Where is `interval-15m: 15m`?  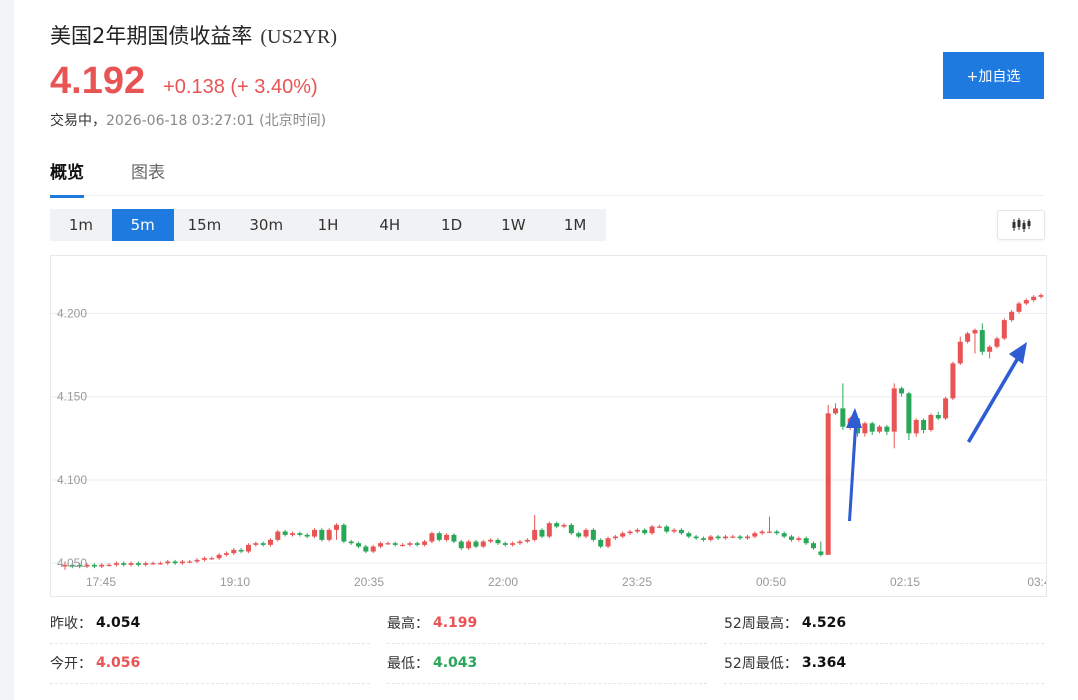 interval-15m: 15m is located at coordinates (205, 225).